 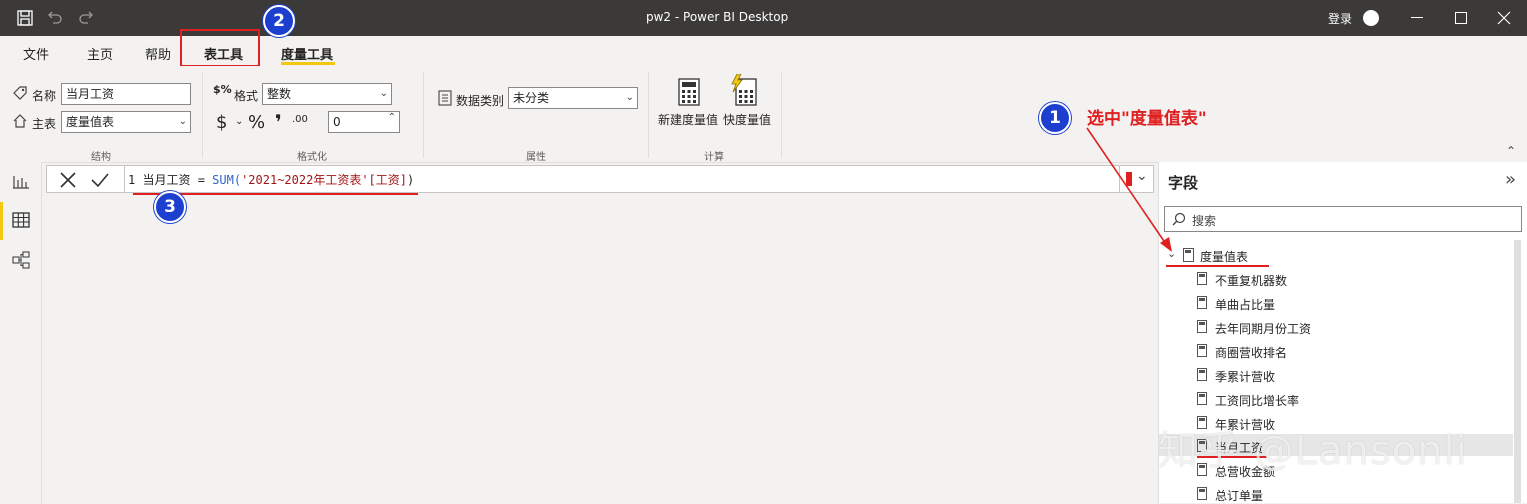 What do you see at coordinates (21, 220) in the screenshot?
I see `data-view-icon` at bounding box center [21, 220].